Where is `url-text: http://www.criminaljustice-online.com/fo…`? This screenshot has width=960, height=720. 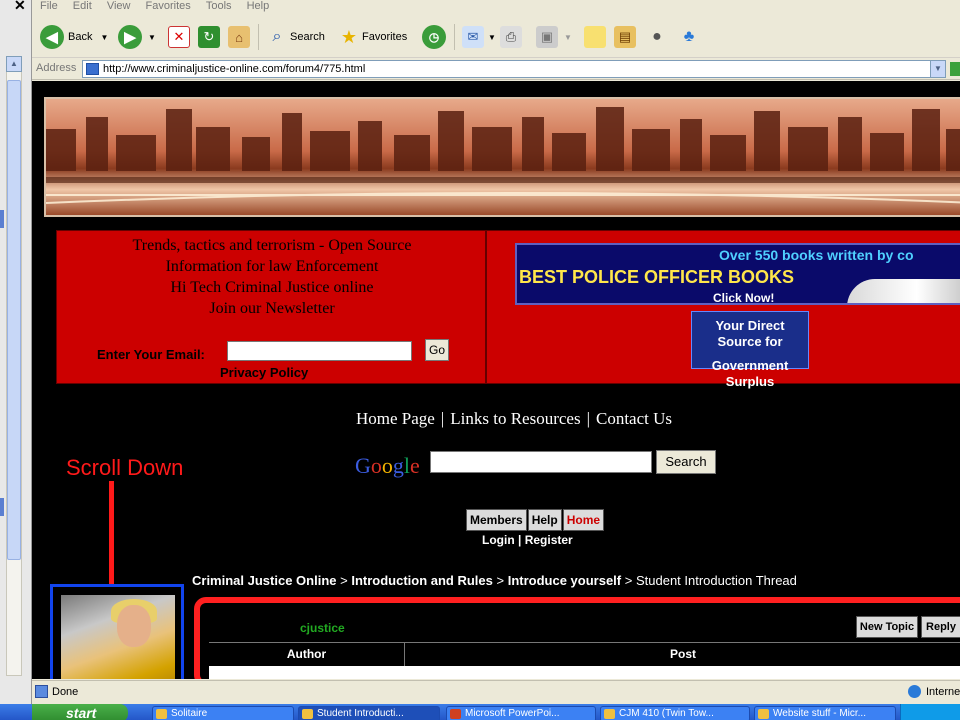
url-text: http://www.criminaljustice-online.com/fo… is located at coordinates (234, 69).